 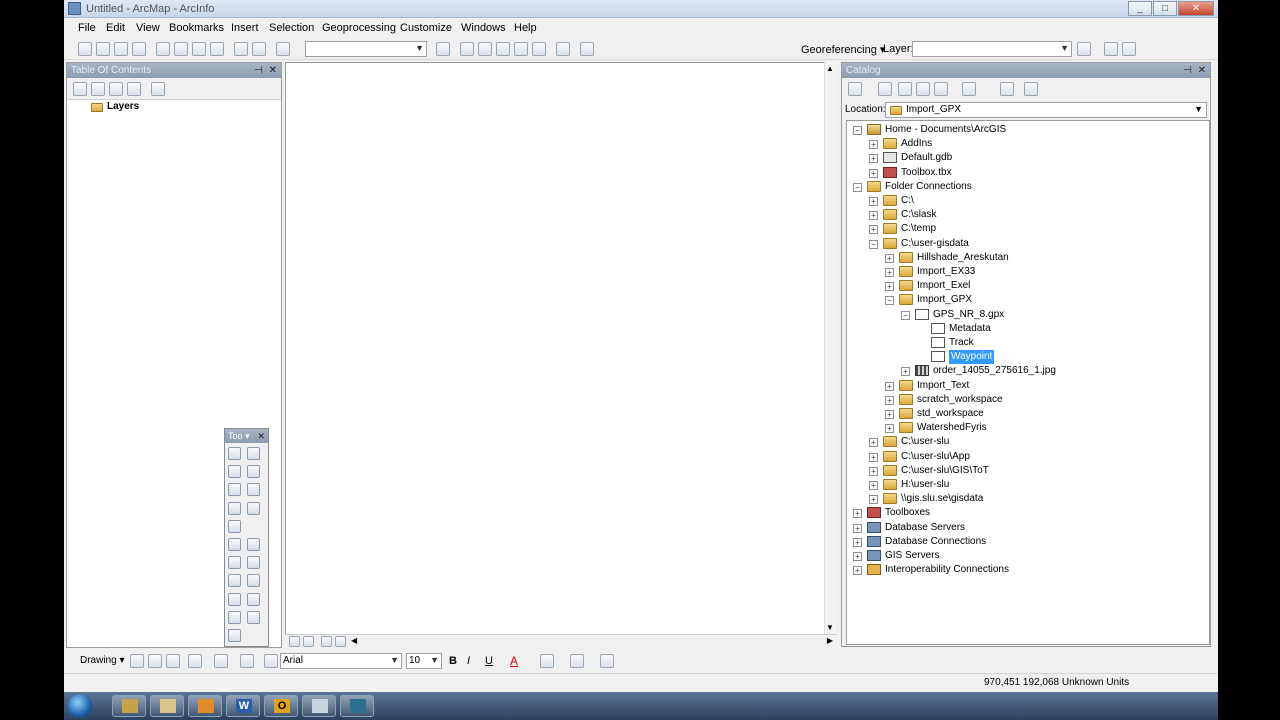 I want to click on scroll-right-icon: ▶, so click(x=830, y=640).